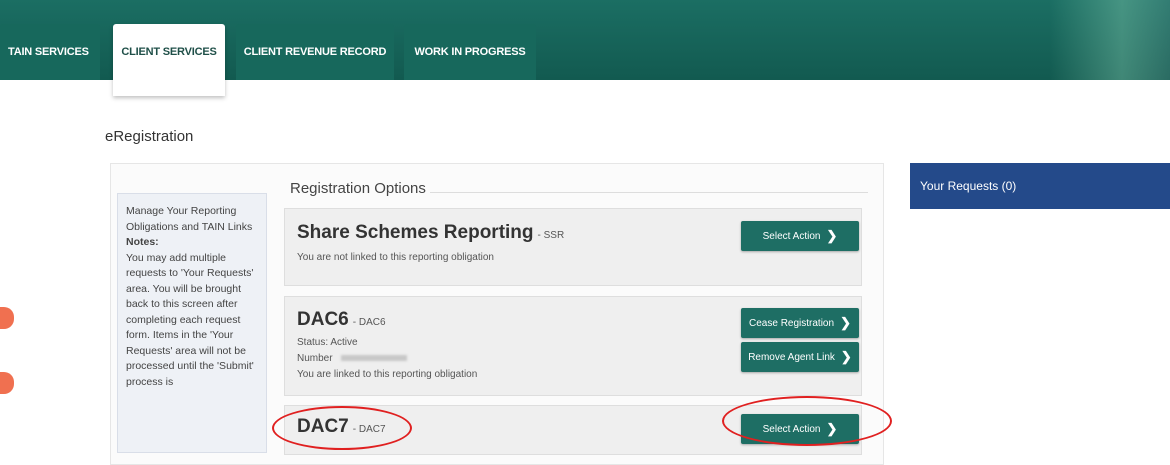 This screenshot has width=1170, height=465. What do you see at coordinates (1110, 40) in the screenshot?
I see `decorative-sheen` at bounding box center [1110, 40].